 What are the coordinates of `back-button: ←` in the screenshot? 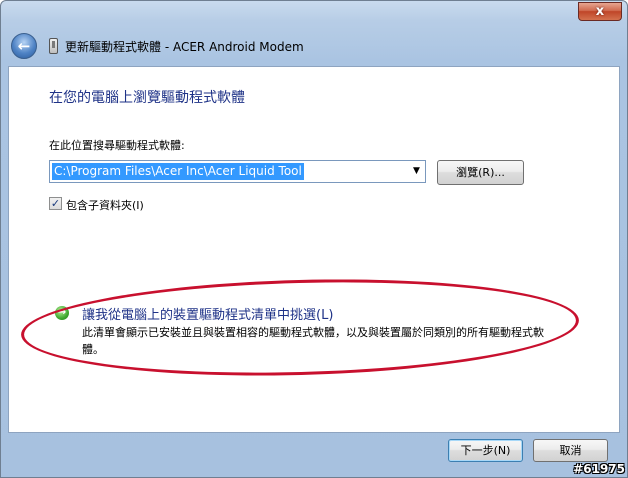 It's located at (24, 46).